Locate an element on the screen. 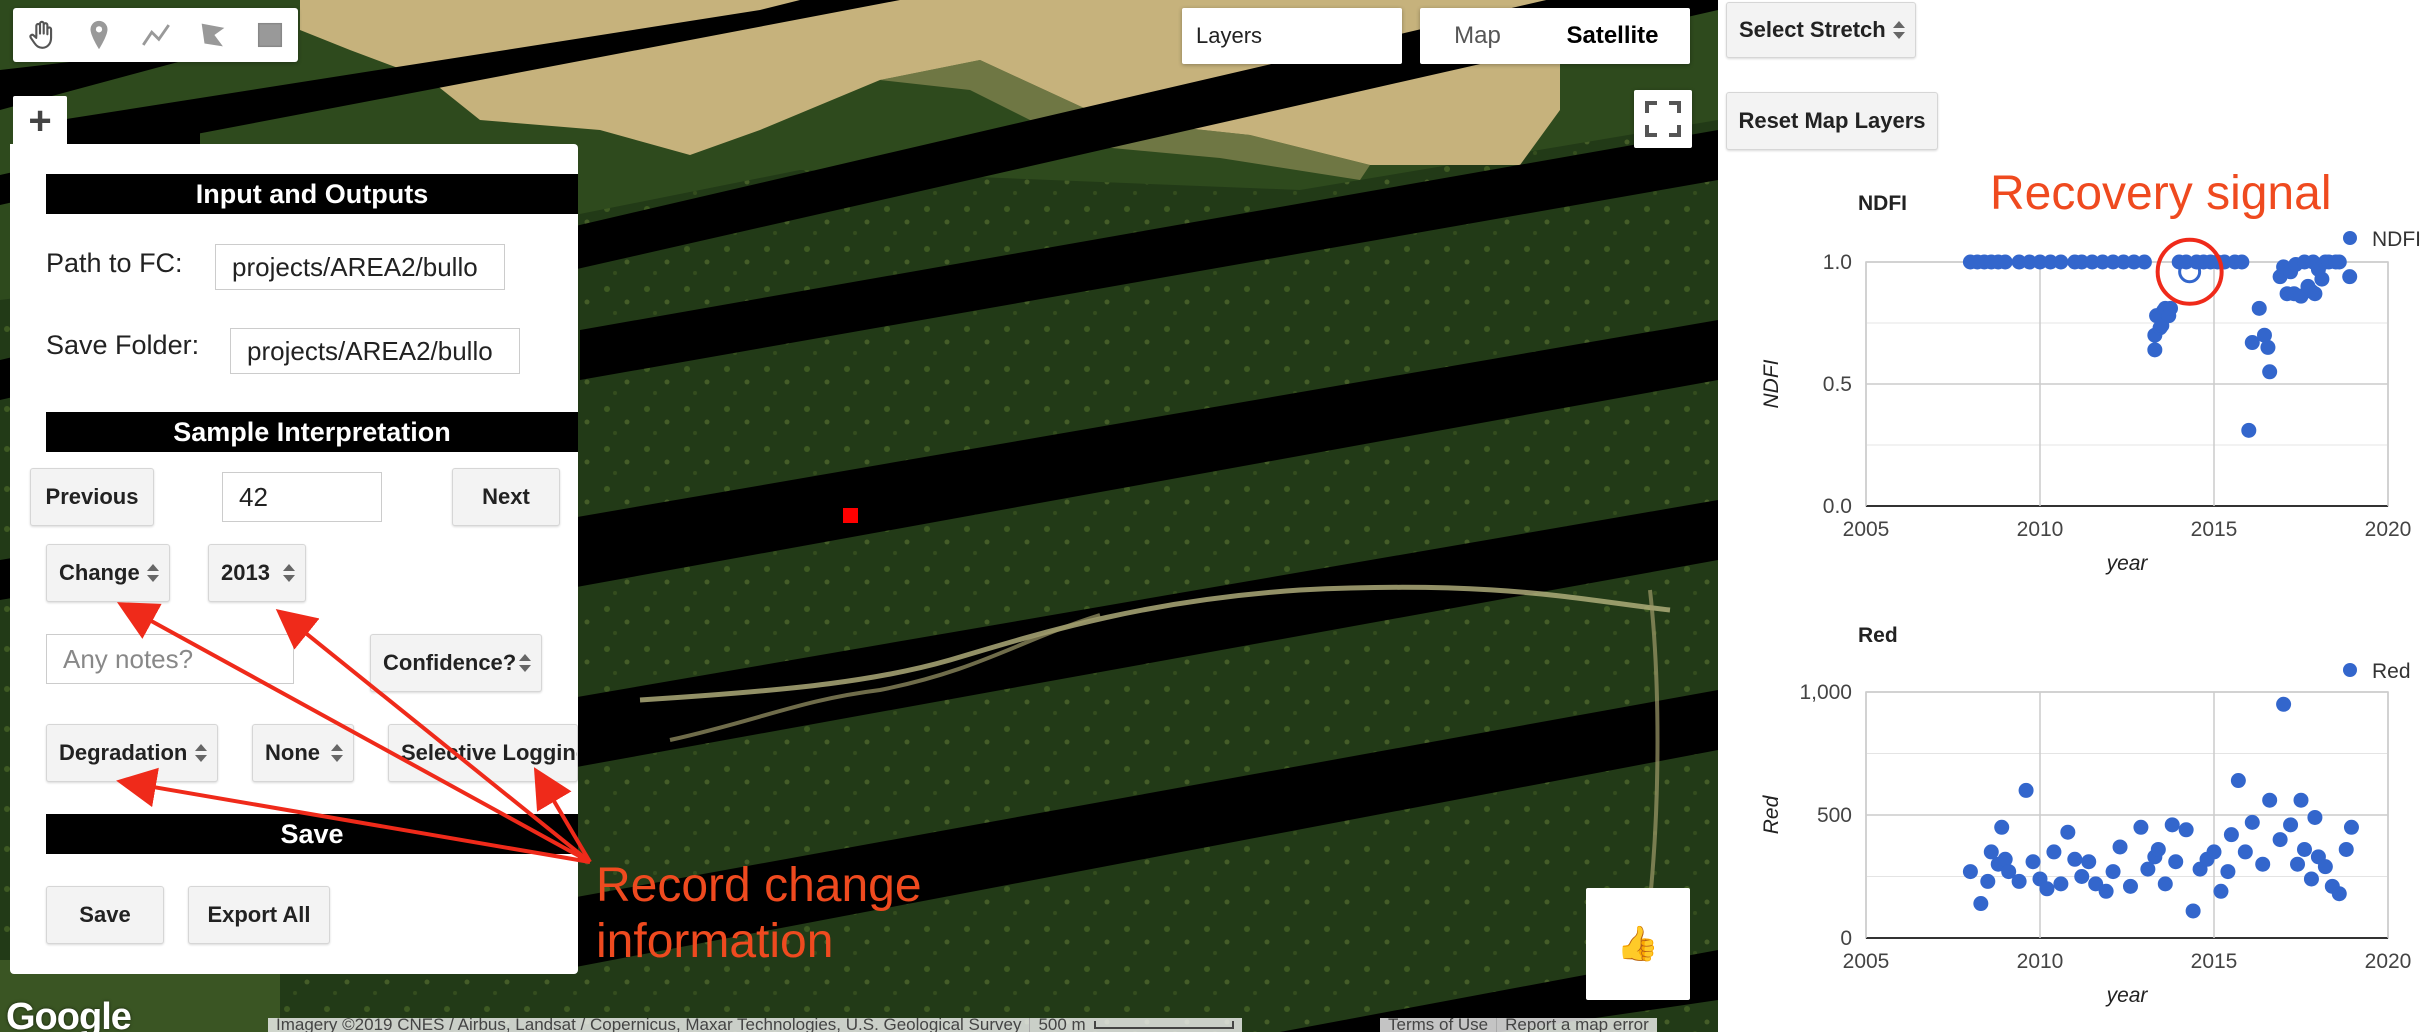 The image size is (2428, 1032). save-folder-label: Save Folder: is located at coordinates (123, 345).